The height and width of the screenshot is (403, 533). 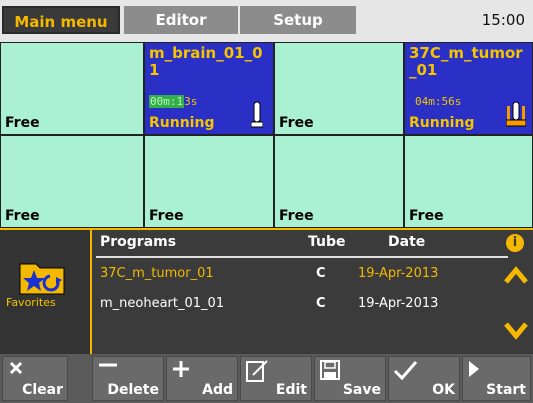 What do you see at coordinates (209, 88) in the screenshot?
I see `slot-2: m_brain_01_01 00m:13s Running` at bounding box center [209, 88].